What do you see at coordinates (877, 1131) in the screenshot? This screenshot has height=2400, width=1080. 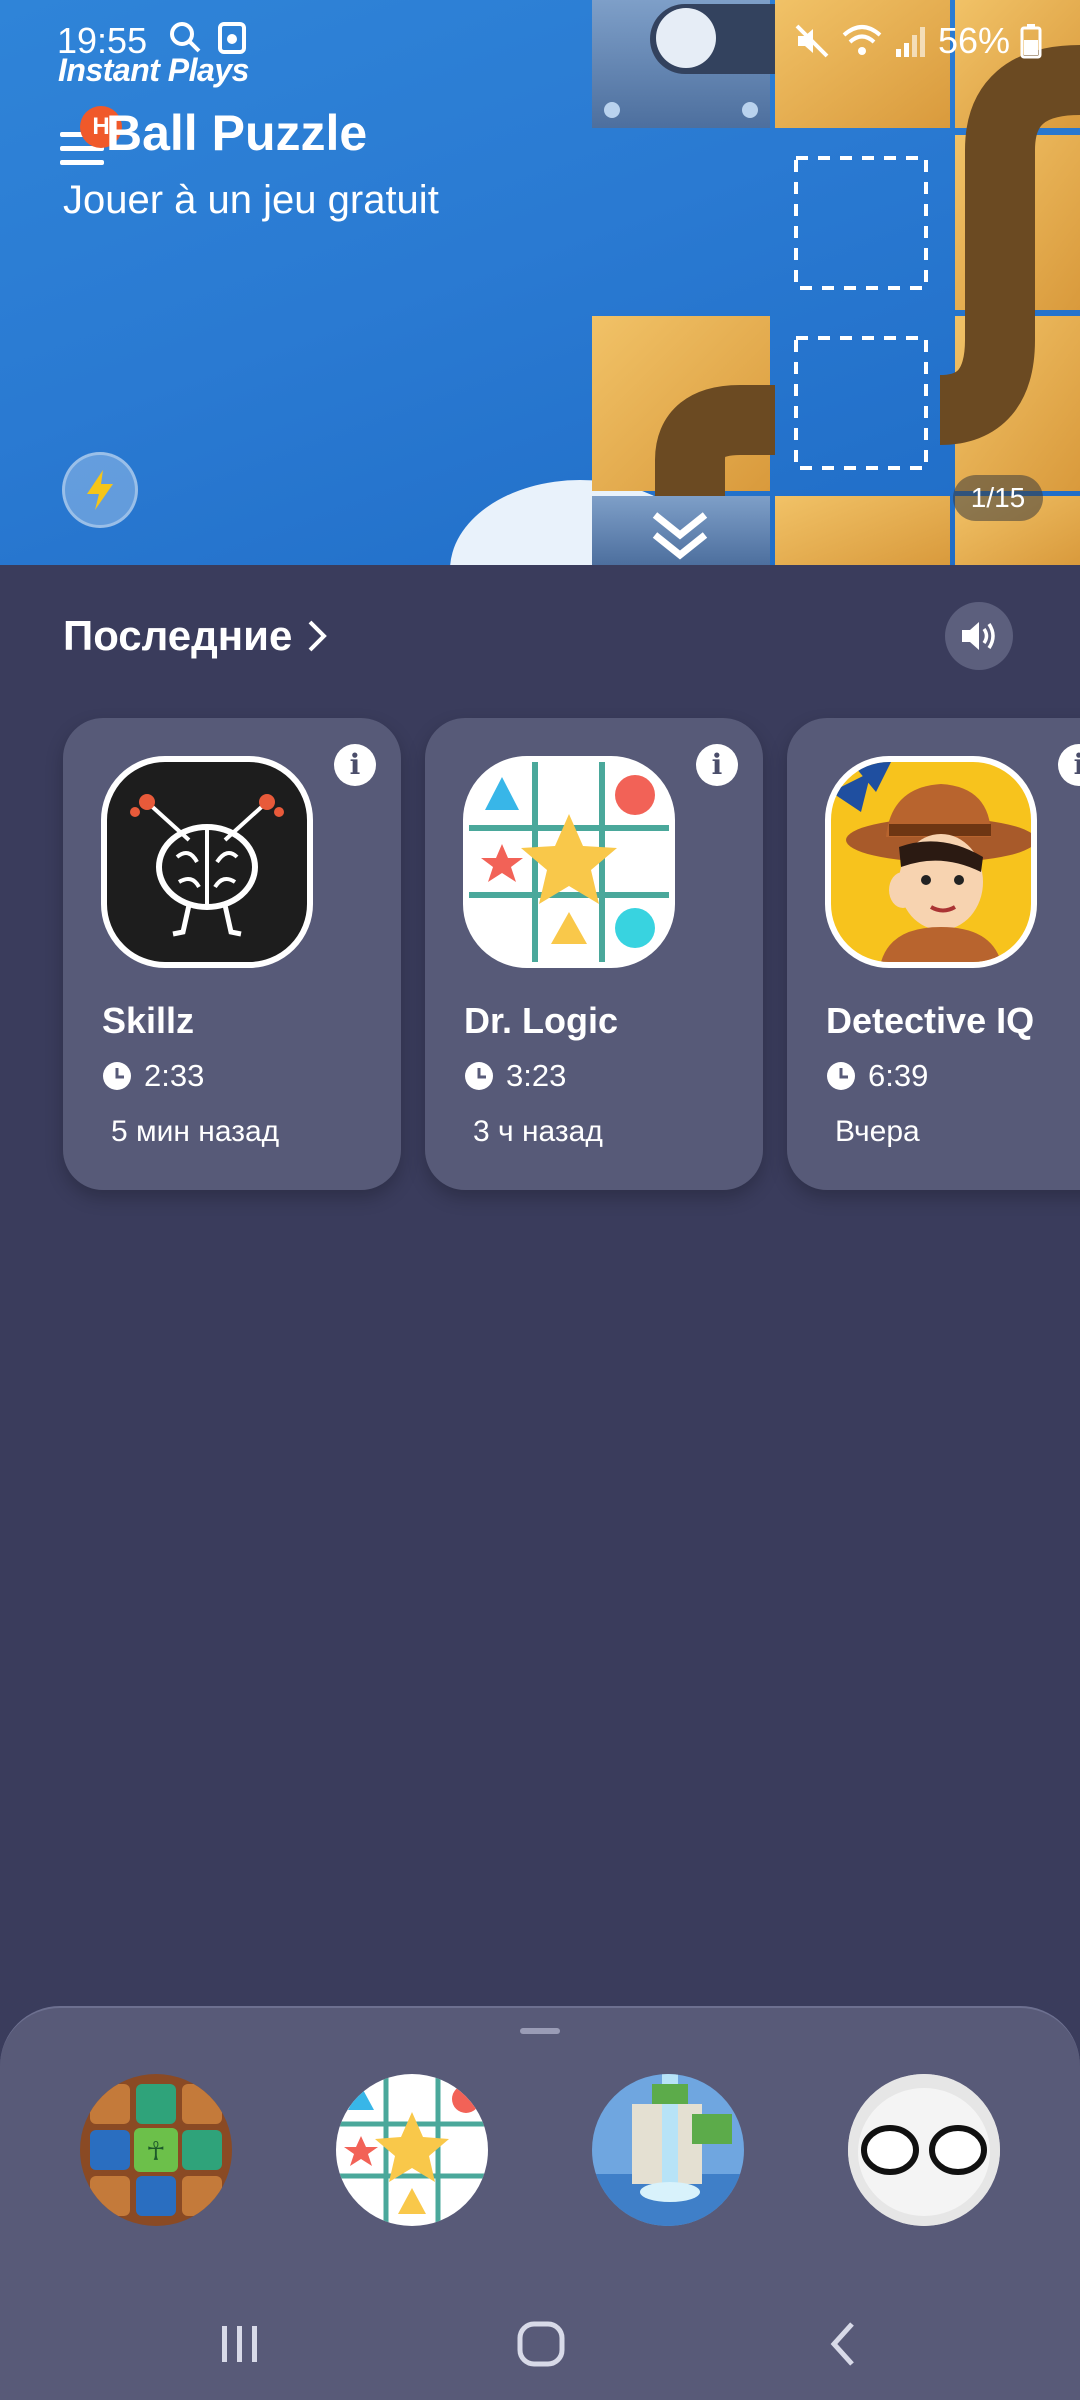 I see `card-last-played: Вчера` at bounding box center [877, 1131].